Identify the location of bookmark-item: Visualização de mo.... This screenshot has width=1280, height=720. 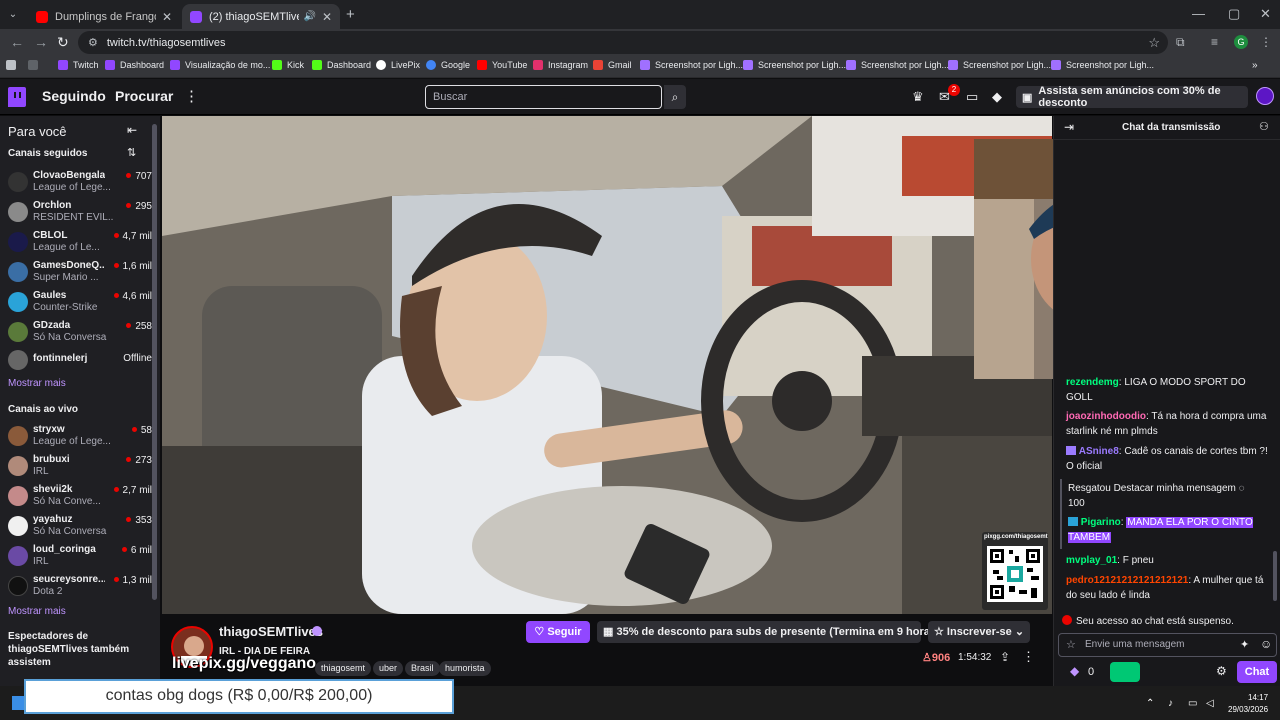
(220, 65).